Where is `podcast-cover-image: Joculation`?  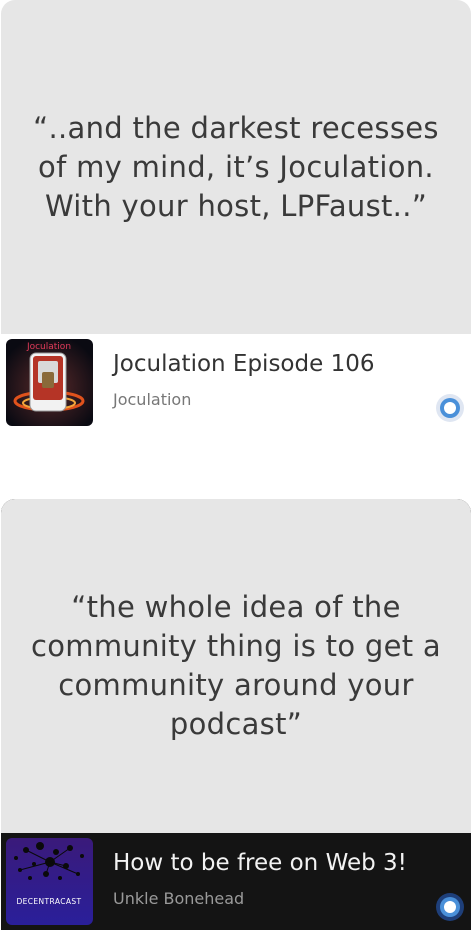
podcast-cover-image: Joculation is located at coordinates (49, 382).